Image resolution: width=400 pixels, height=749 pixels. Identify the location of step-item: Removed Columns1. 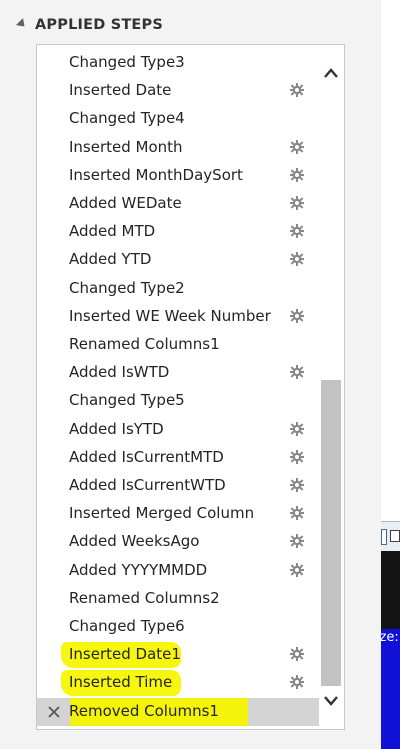
(178, 711).